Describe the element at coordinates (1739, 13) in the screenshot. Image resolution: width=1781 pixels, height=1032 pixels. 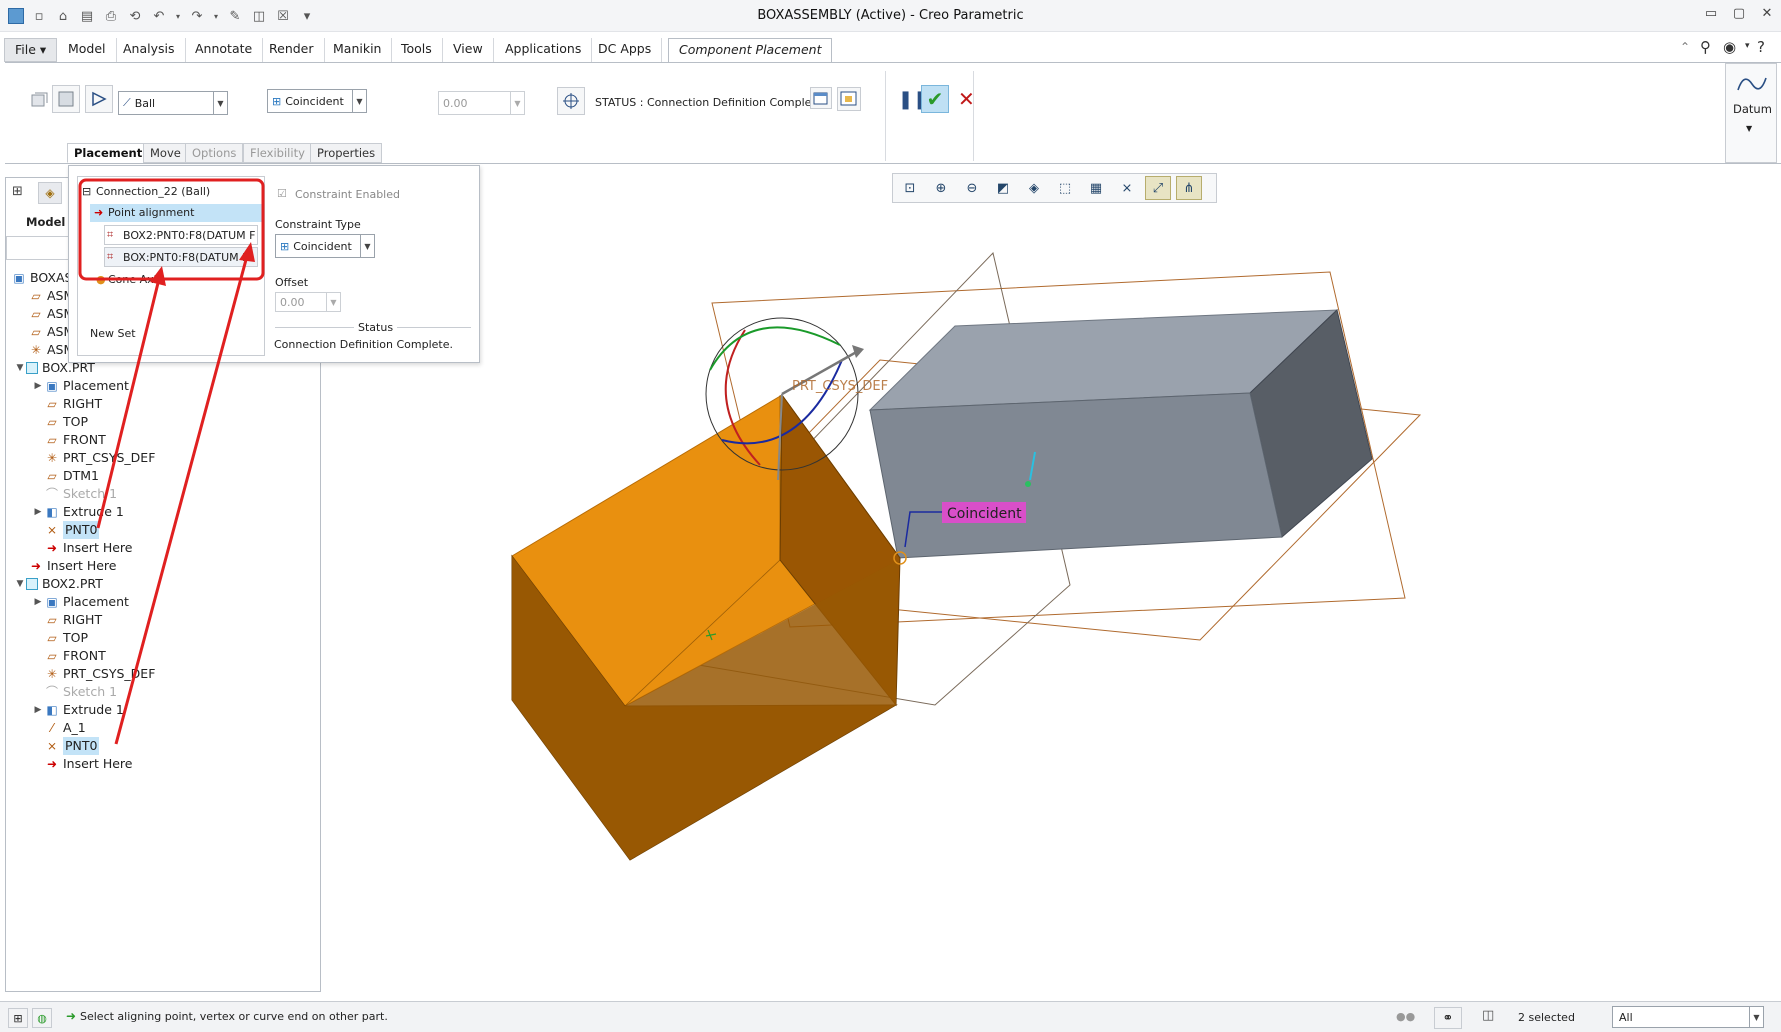
I see `maximize-button: ▢` at that location.